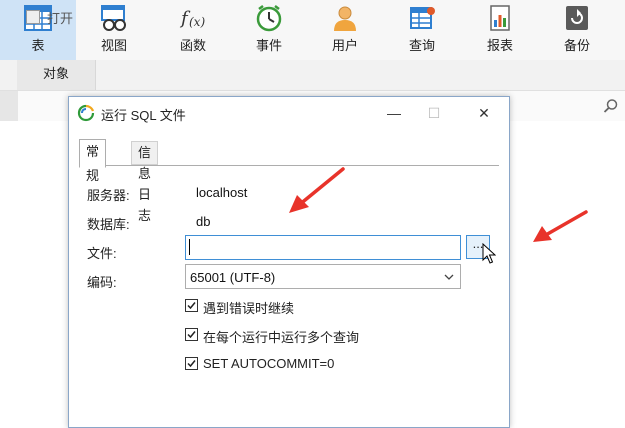 The image size is (625, 428). I want to click on dialog-title-bar: 运行 SQL 文件 — ☐ ✕, so click(289, 113).